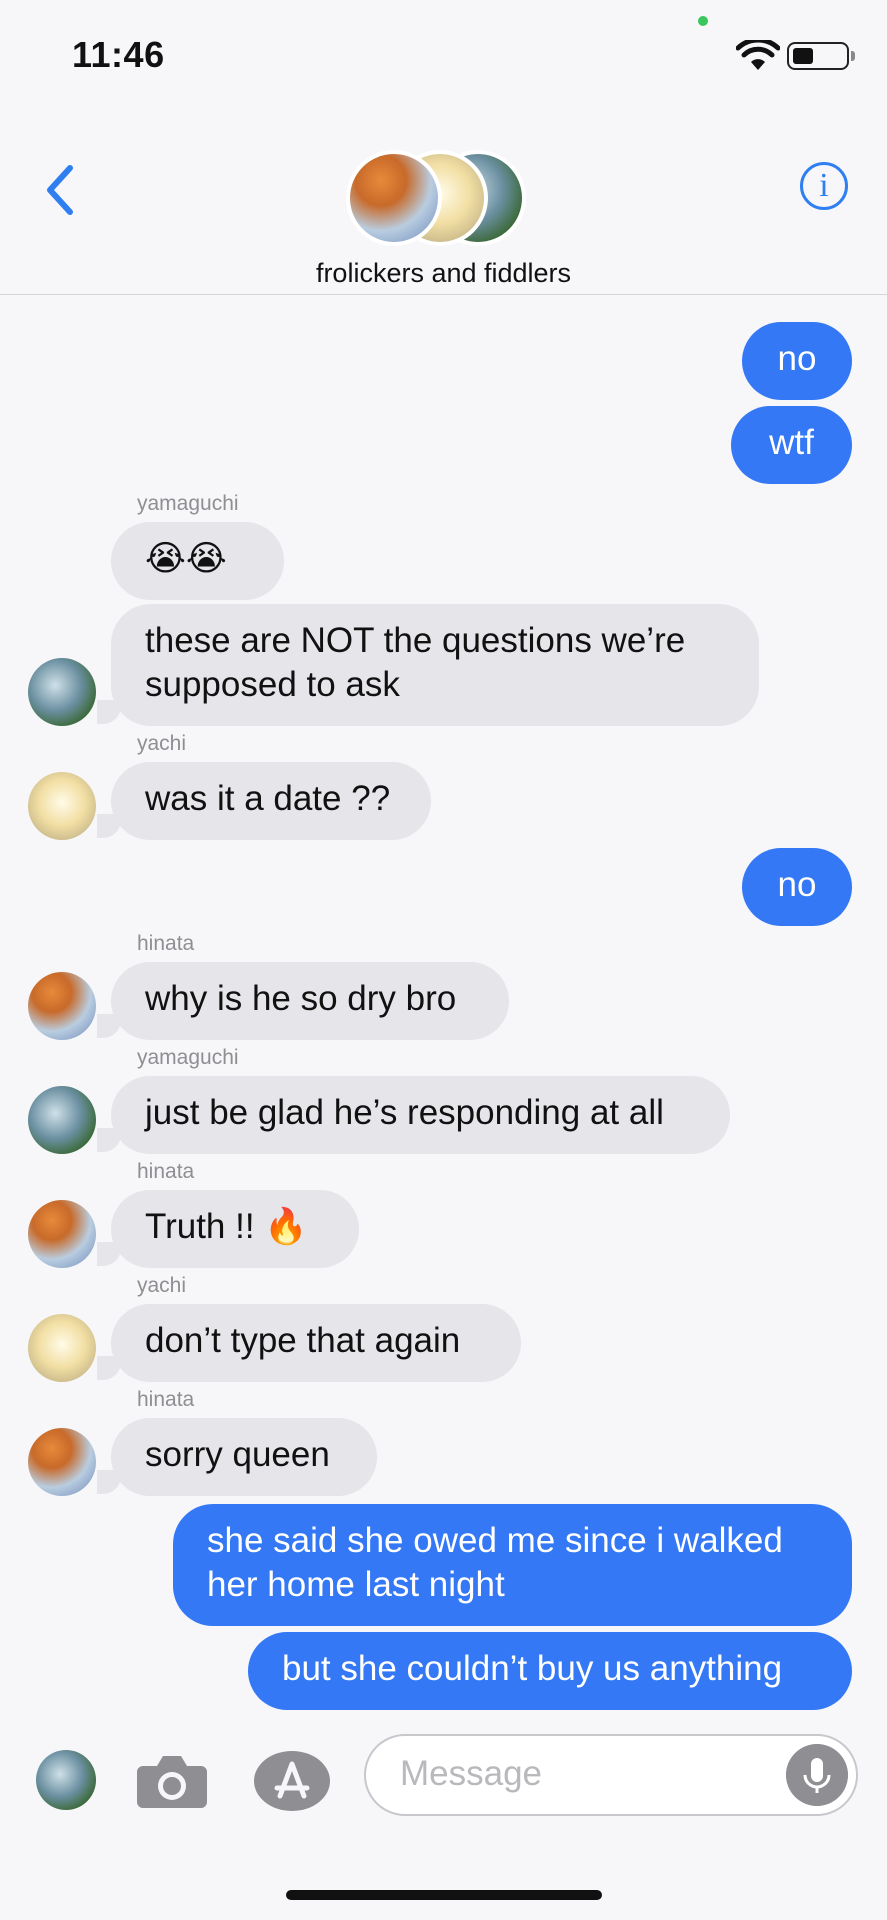 This screenshot has width=887, height=1920. Describe the element at coordinates (853, 56) in the screenshot. I see `battery-nub` at that location.